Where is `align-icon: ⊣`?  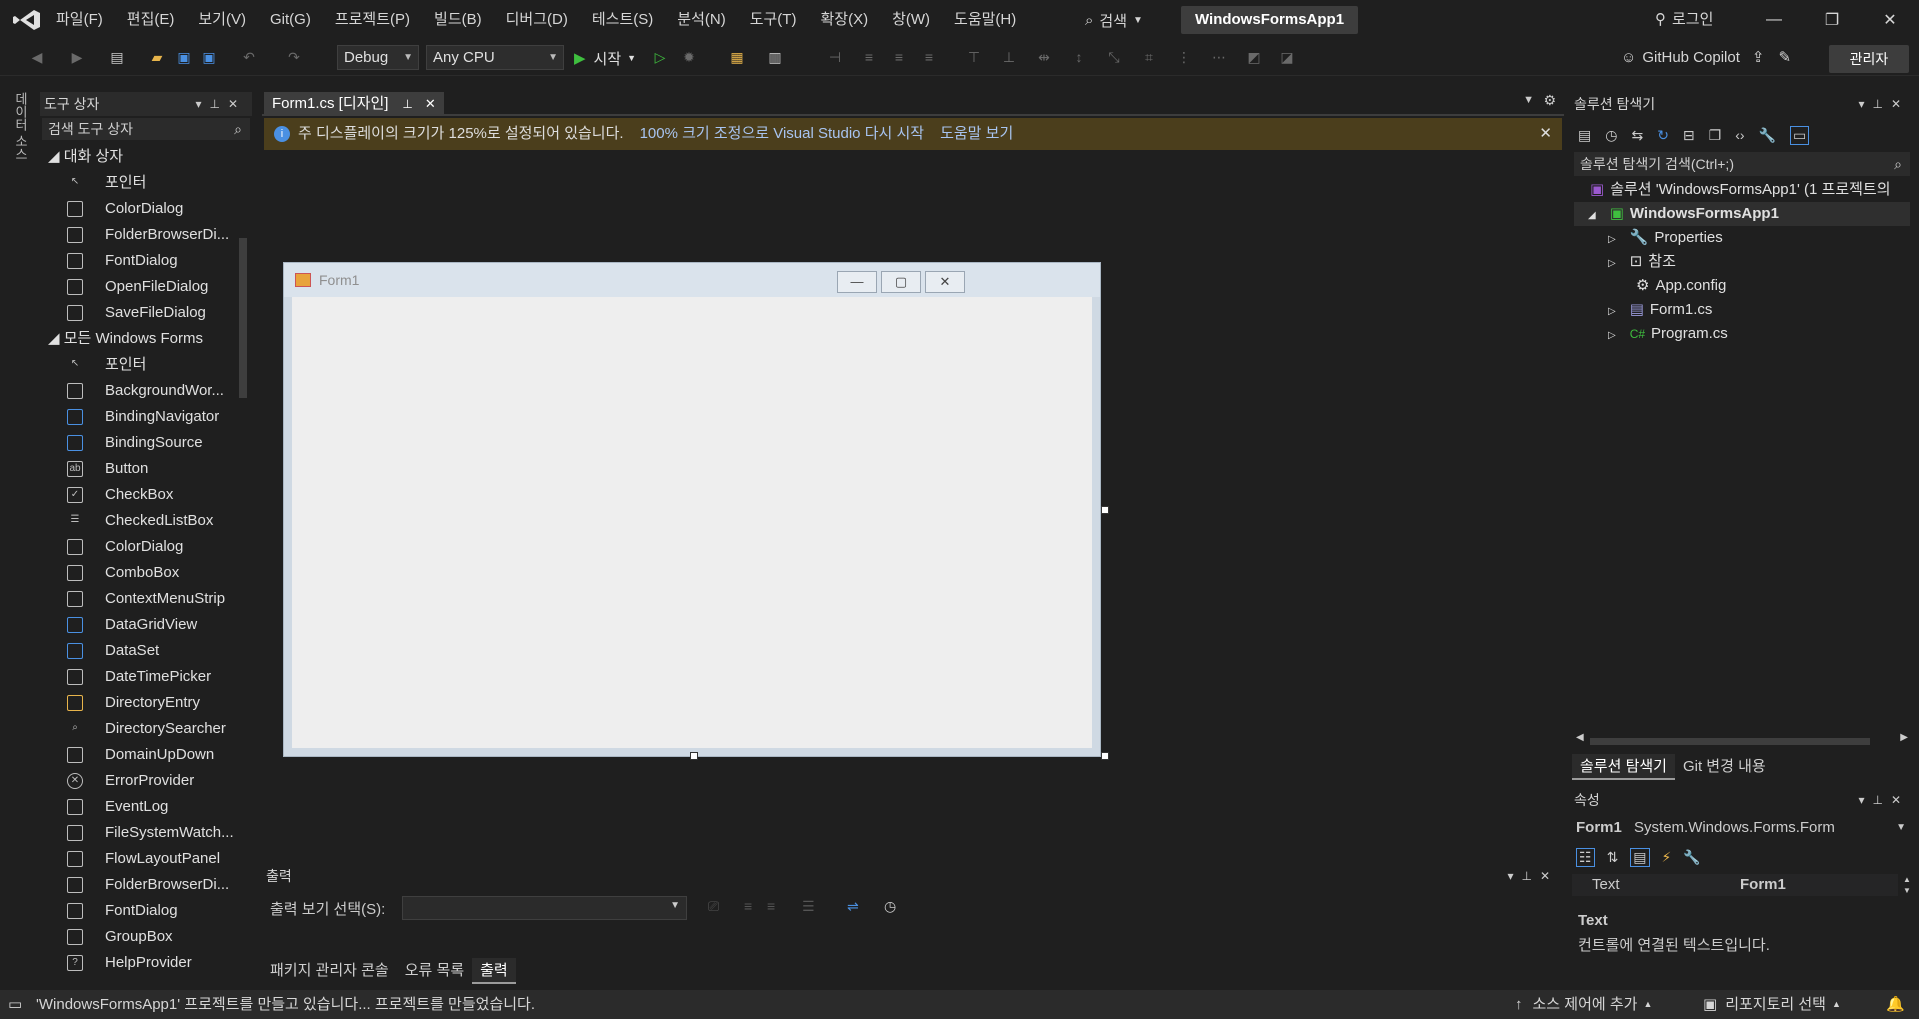
align-icon: ⊣ is located at coordinates (835, 57).